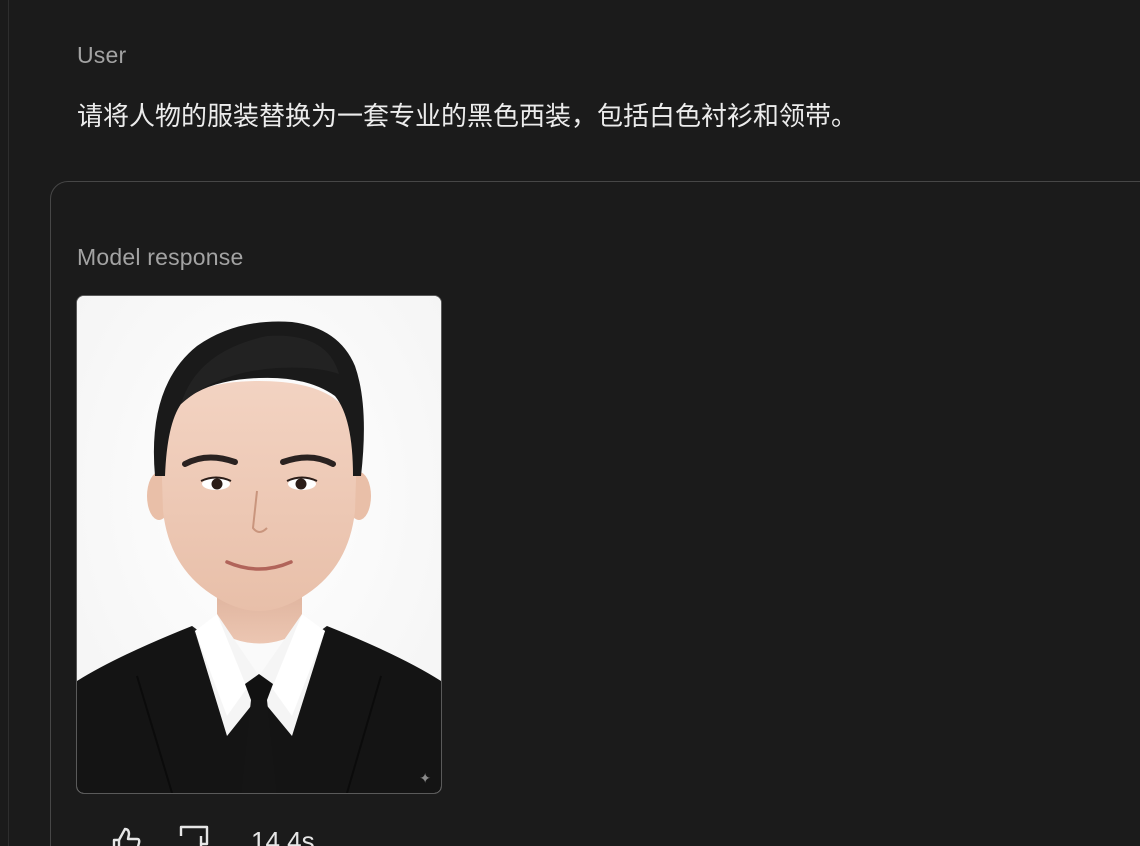 The width and height of the screenshot is (1140, 846). I want to click on model-response-label: Model response, so click(160, 257).